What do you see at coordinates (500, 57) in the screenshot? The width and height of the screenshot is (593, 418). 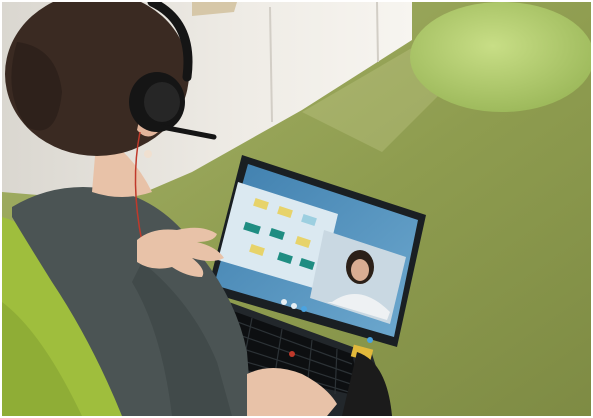 I see `green-pouf` at bounding box center [500, 57].